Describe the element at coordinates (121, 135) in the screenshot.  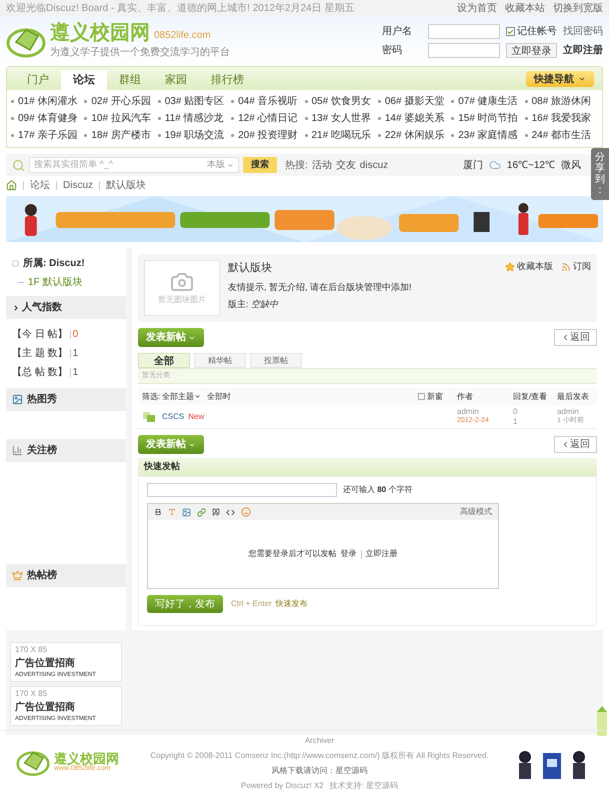
I see `forum-link: 18# 房产楼市` at that location.